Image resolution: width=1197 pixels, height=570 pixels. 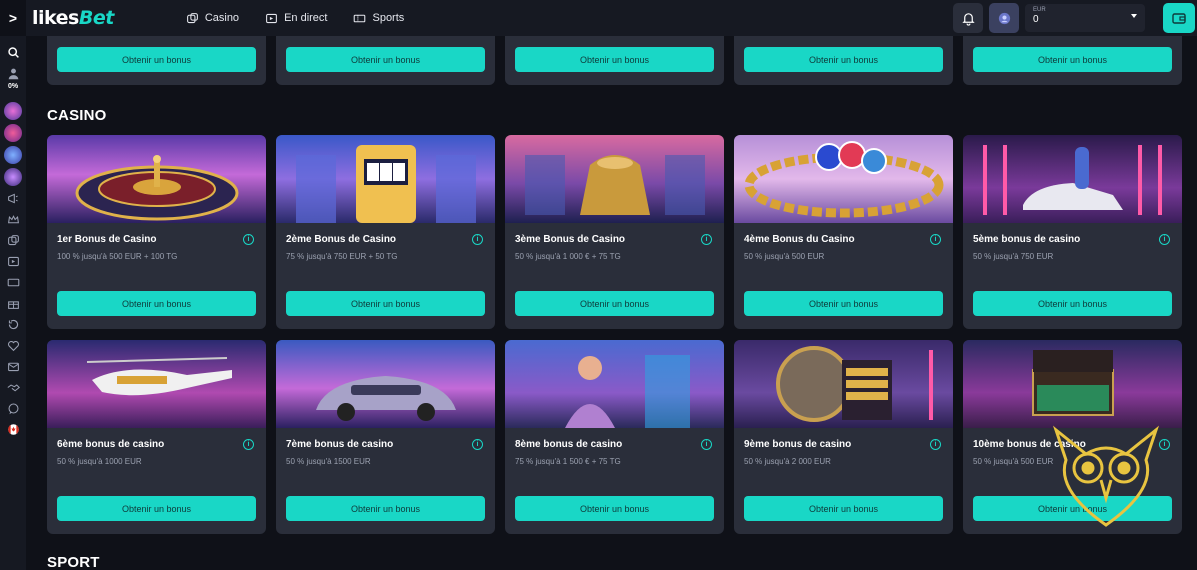 What do you see at coordinates (342, 256) in the screenshot?
I see `card-subtitle: 75 % jusqu'à 750 EUR + 50 TG` at bounding box center [342, 256].